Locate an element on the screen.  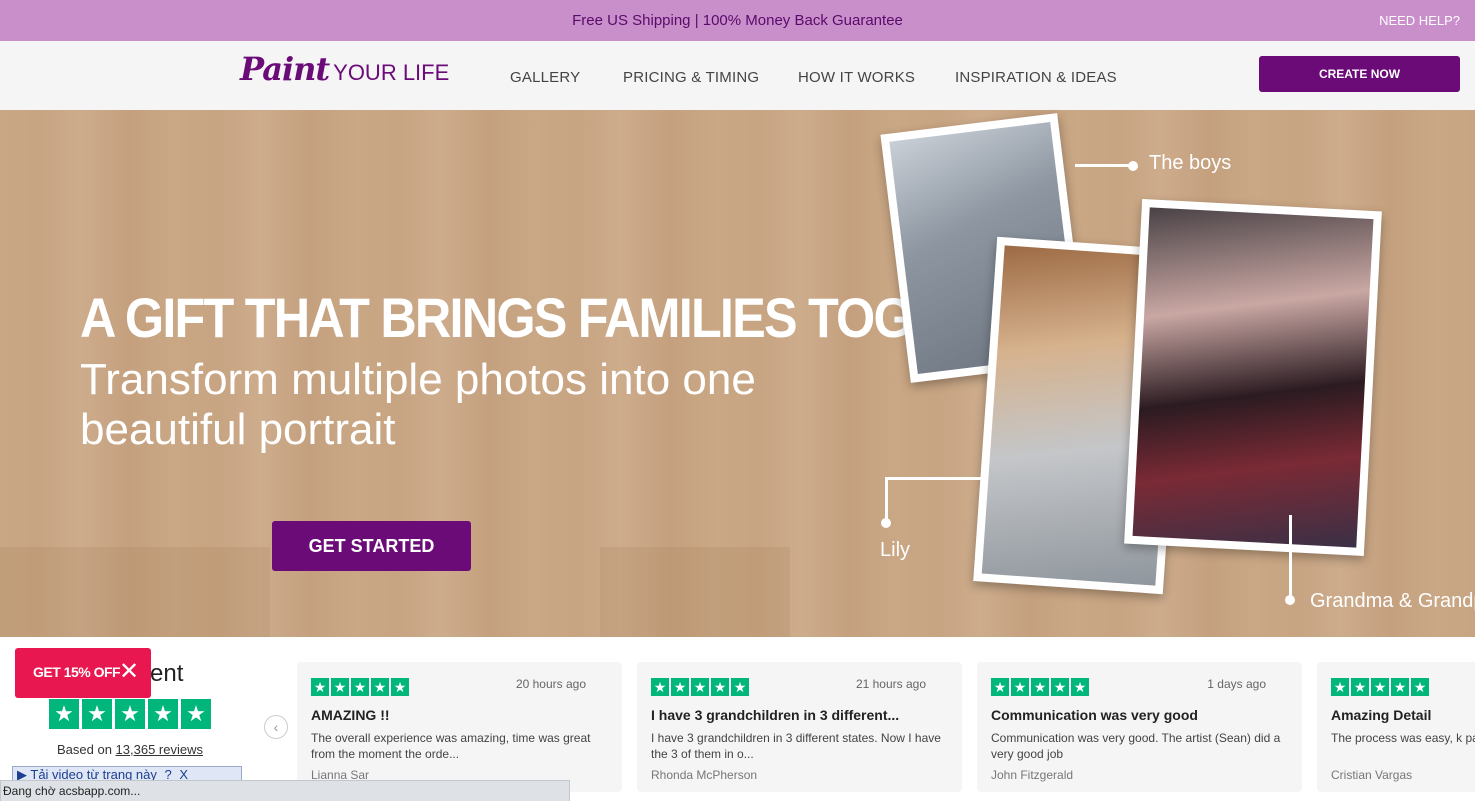
close-icon: ✕ is located at coordinates (129, 672).